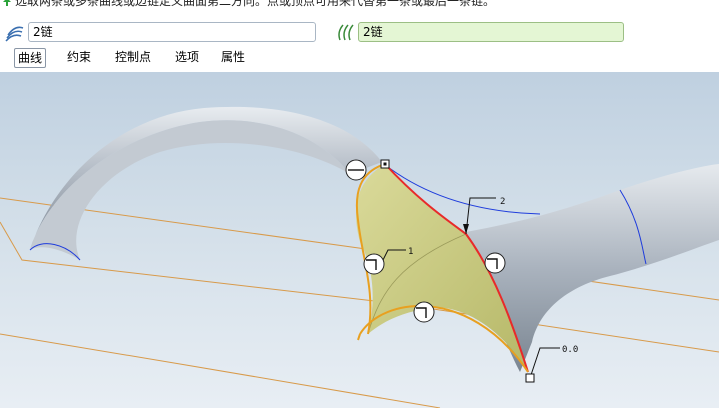  I want to click on first-direction-field: 2链, so click(172, 32).